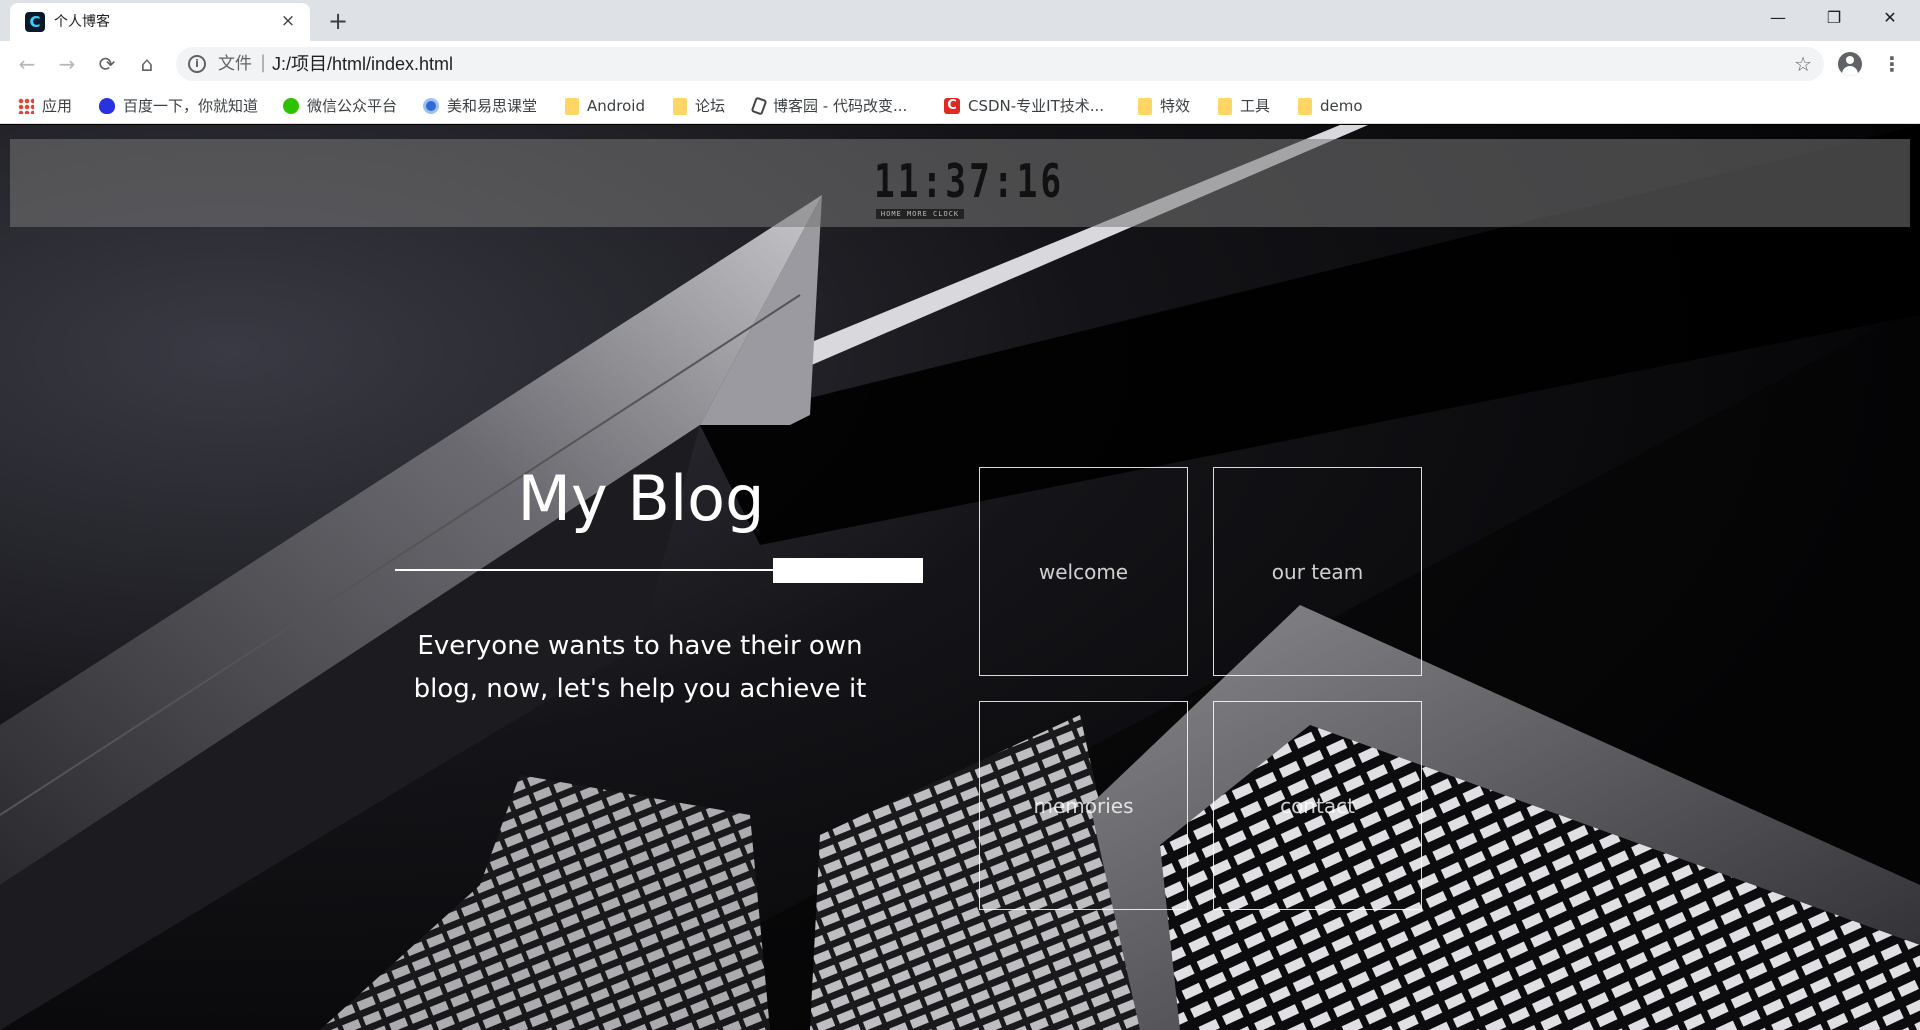 The image size is (1920, 1030). I want to click on tab-strip: C 个人博客 × + — ❐ ✕, so click(960, 20).